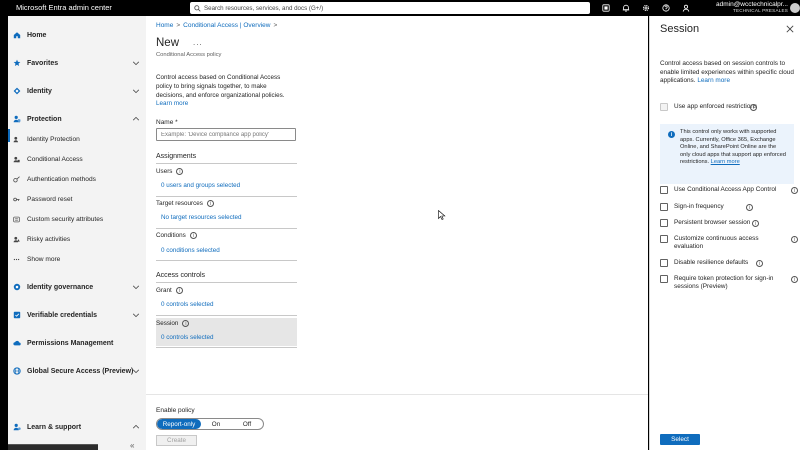 The height and width of the screenshot is (450, 800). What do you see at coordinates (16, 315) in the screenshot?
I see `credential-icon` at bounding box center [16, 315].